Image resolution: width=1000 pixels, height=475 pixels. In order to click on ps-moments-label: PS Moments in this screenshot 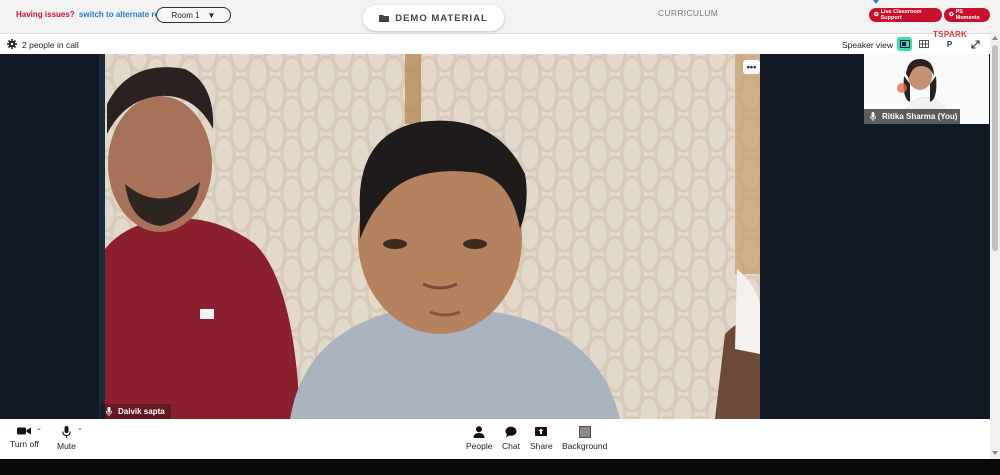, I will do `click(967, 15)`.